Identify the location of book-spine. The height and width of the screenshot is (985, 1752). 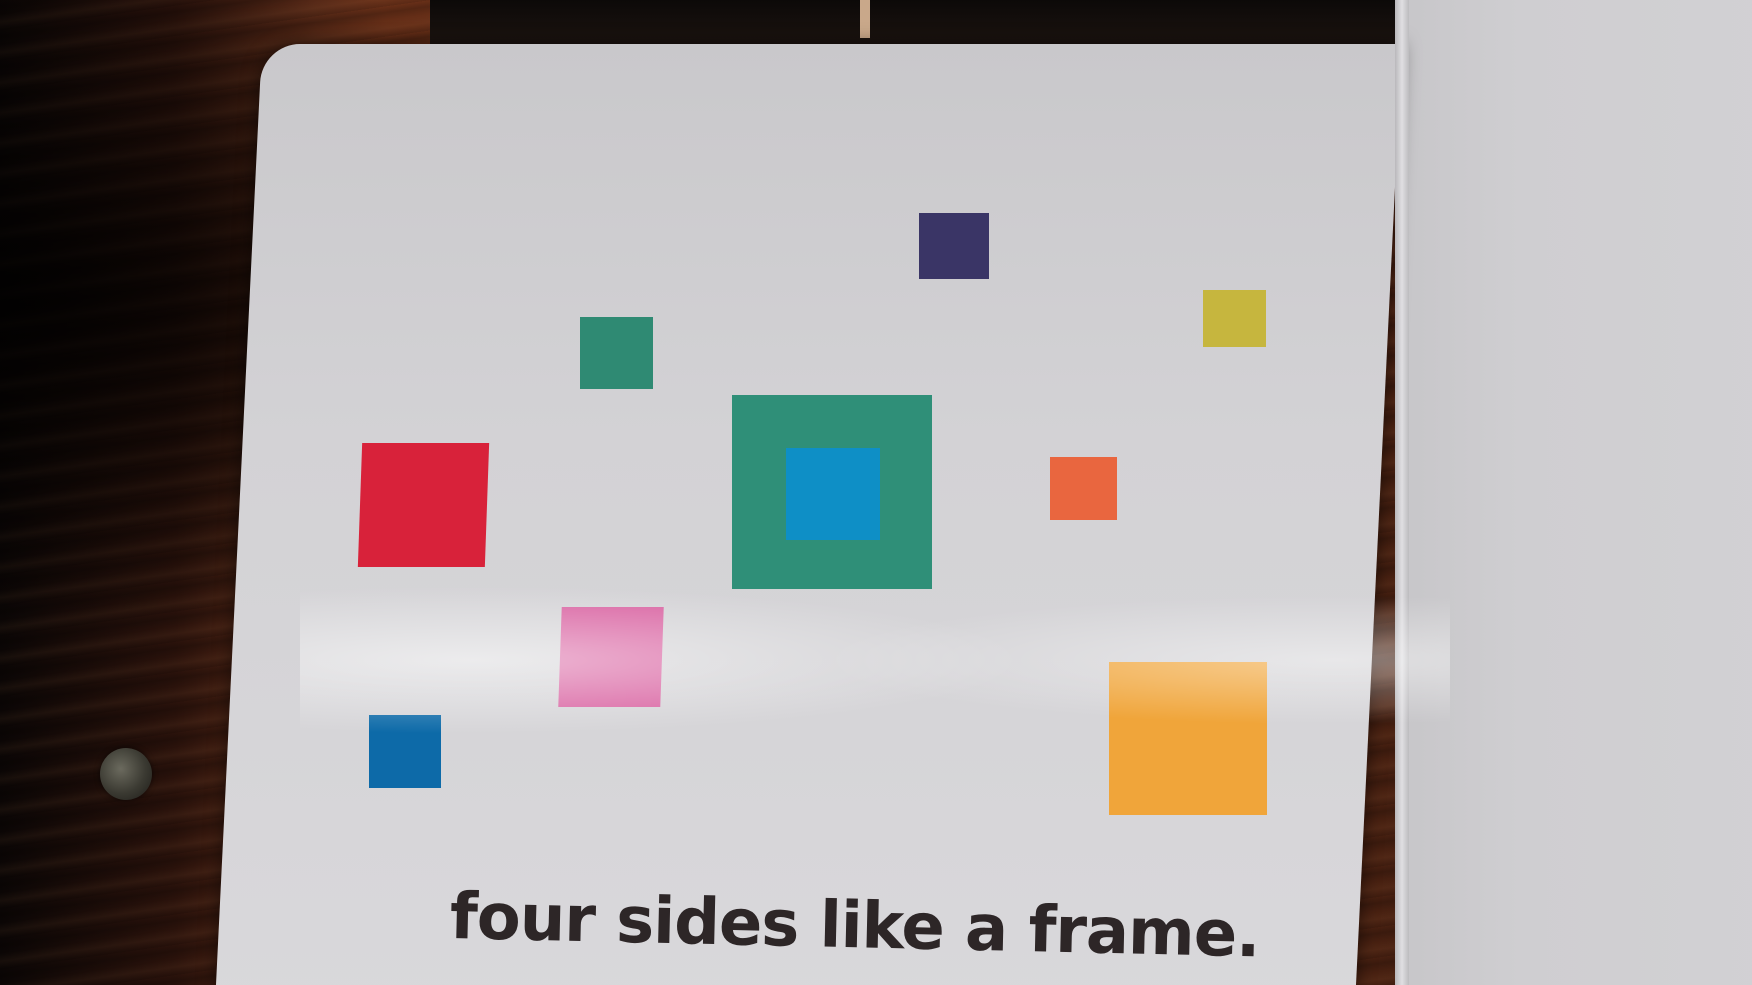
(1402, 492).